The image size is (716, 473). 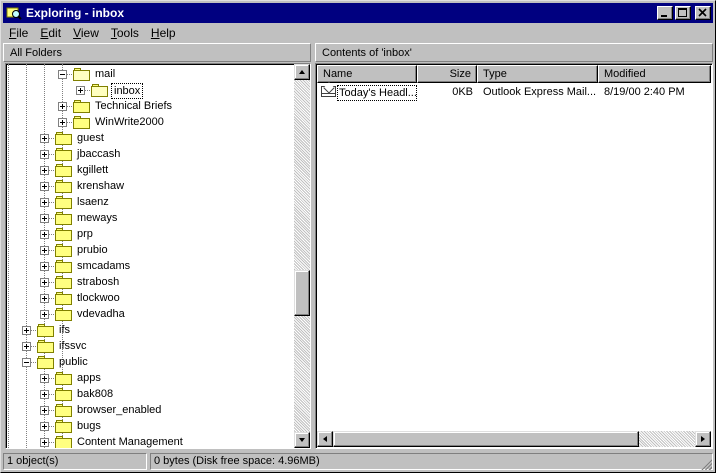 What do you see at coordinates (537, 74) in the screenshot?
I see `column-header-type: Type` at bounding box center [537, 74].